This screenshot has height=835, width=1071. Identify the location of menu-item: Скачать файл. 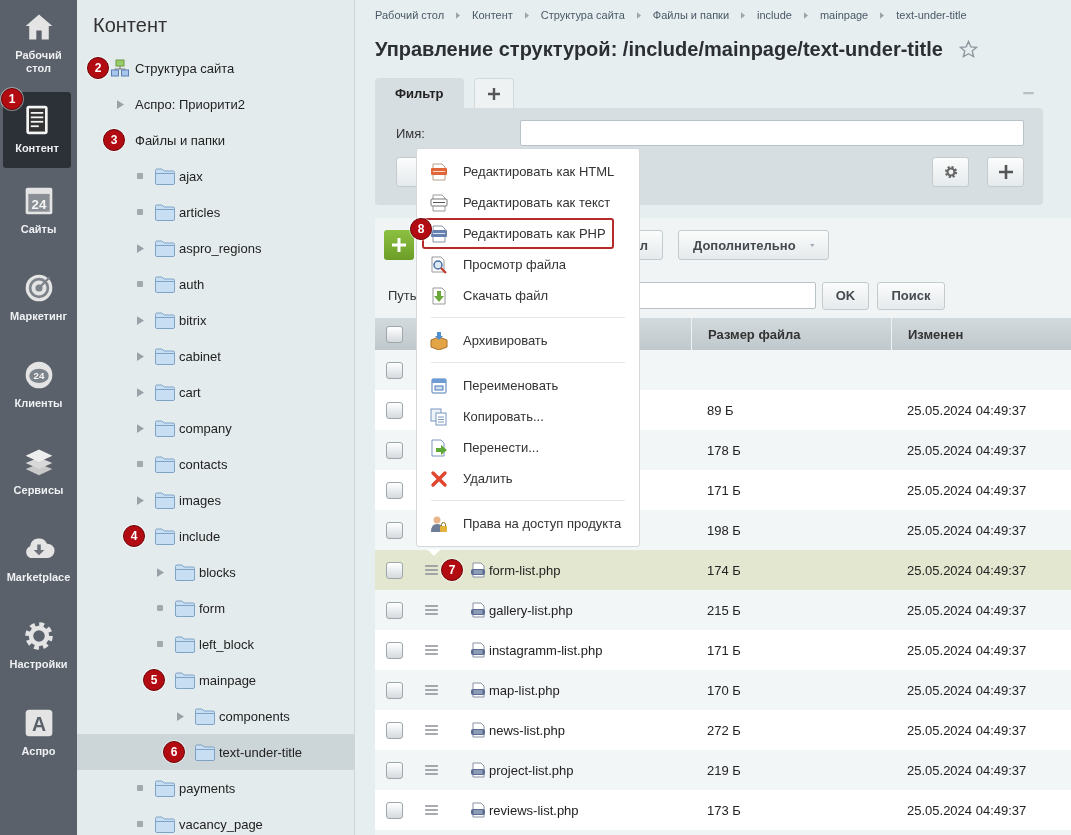
(528, 295).